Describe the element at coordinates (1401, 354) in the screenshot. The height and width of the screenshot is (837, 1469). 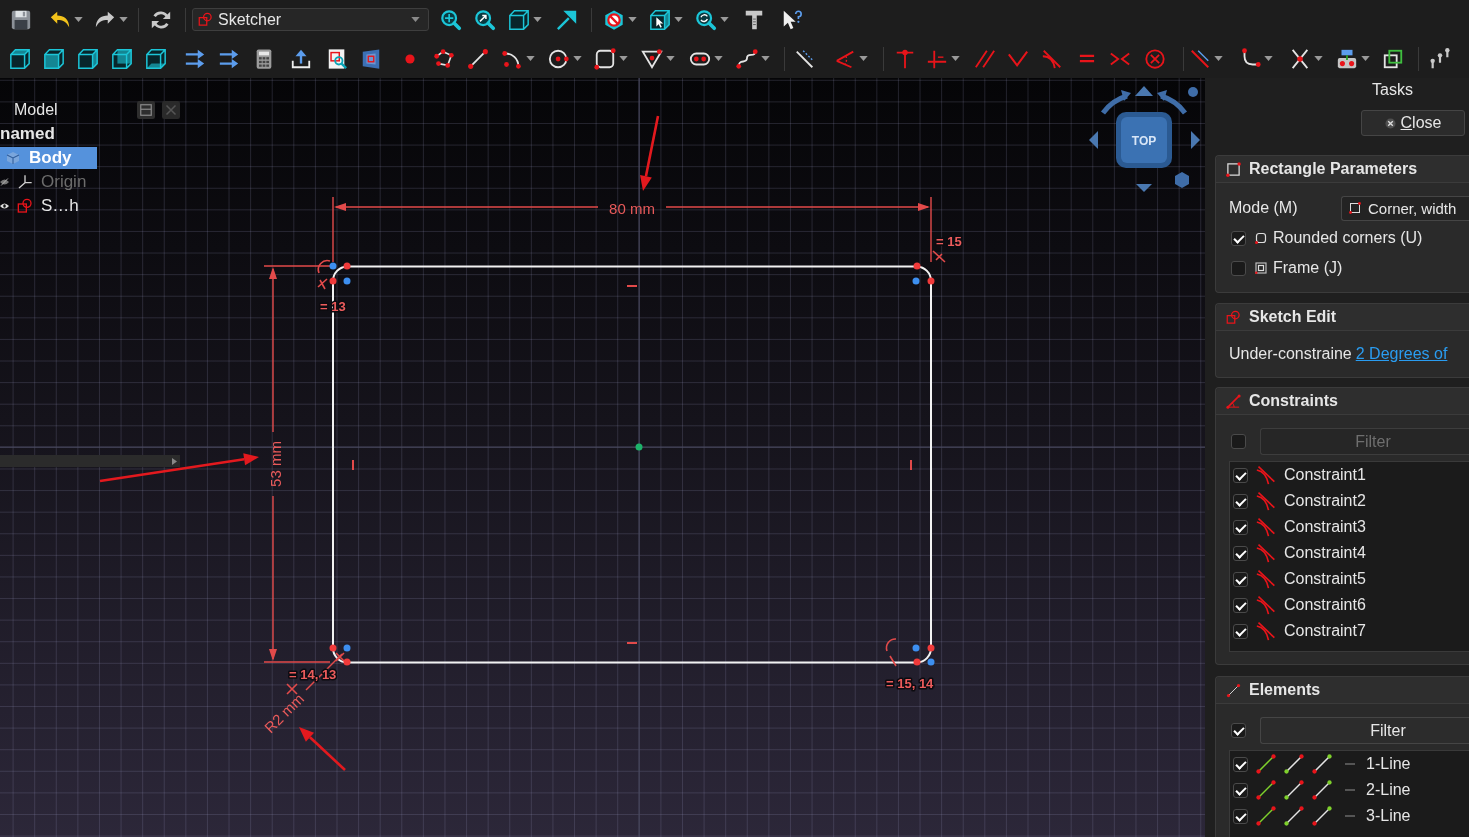
I see `degrees-of-freedom-link: 2 Degrees of` at that location.